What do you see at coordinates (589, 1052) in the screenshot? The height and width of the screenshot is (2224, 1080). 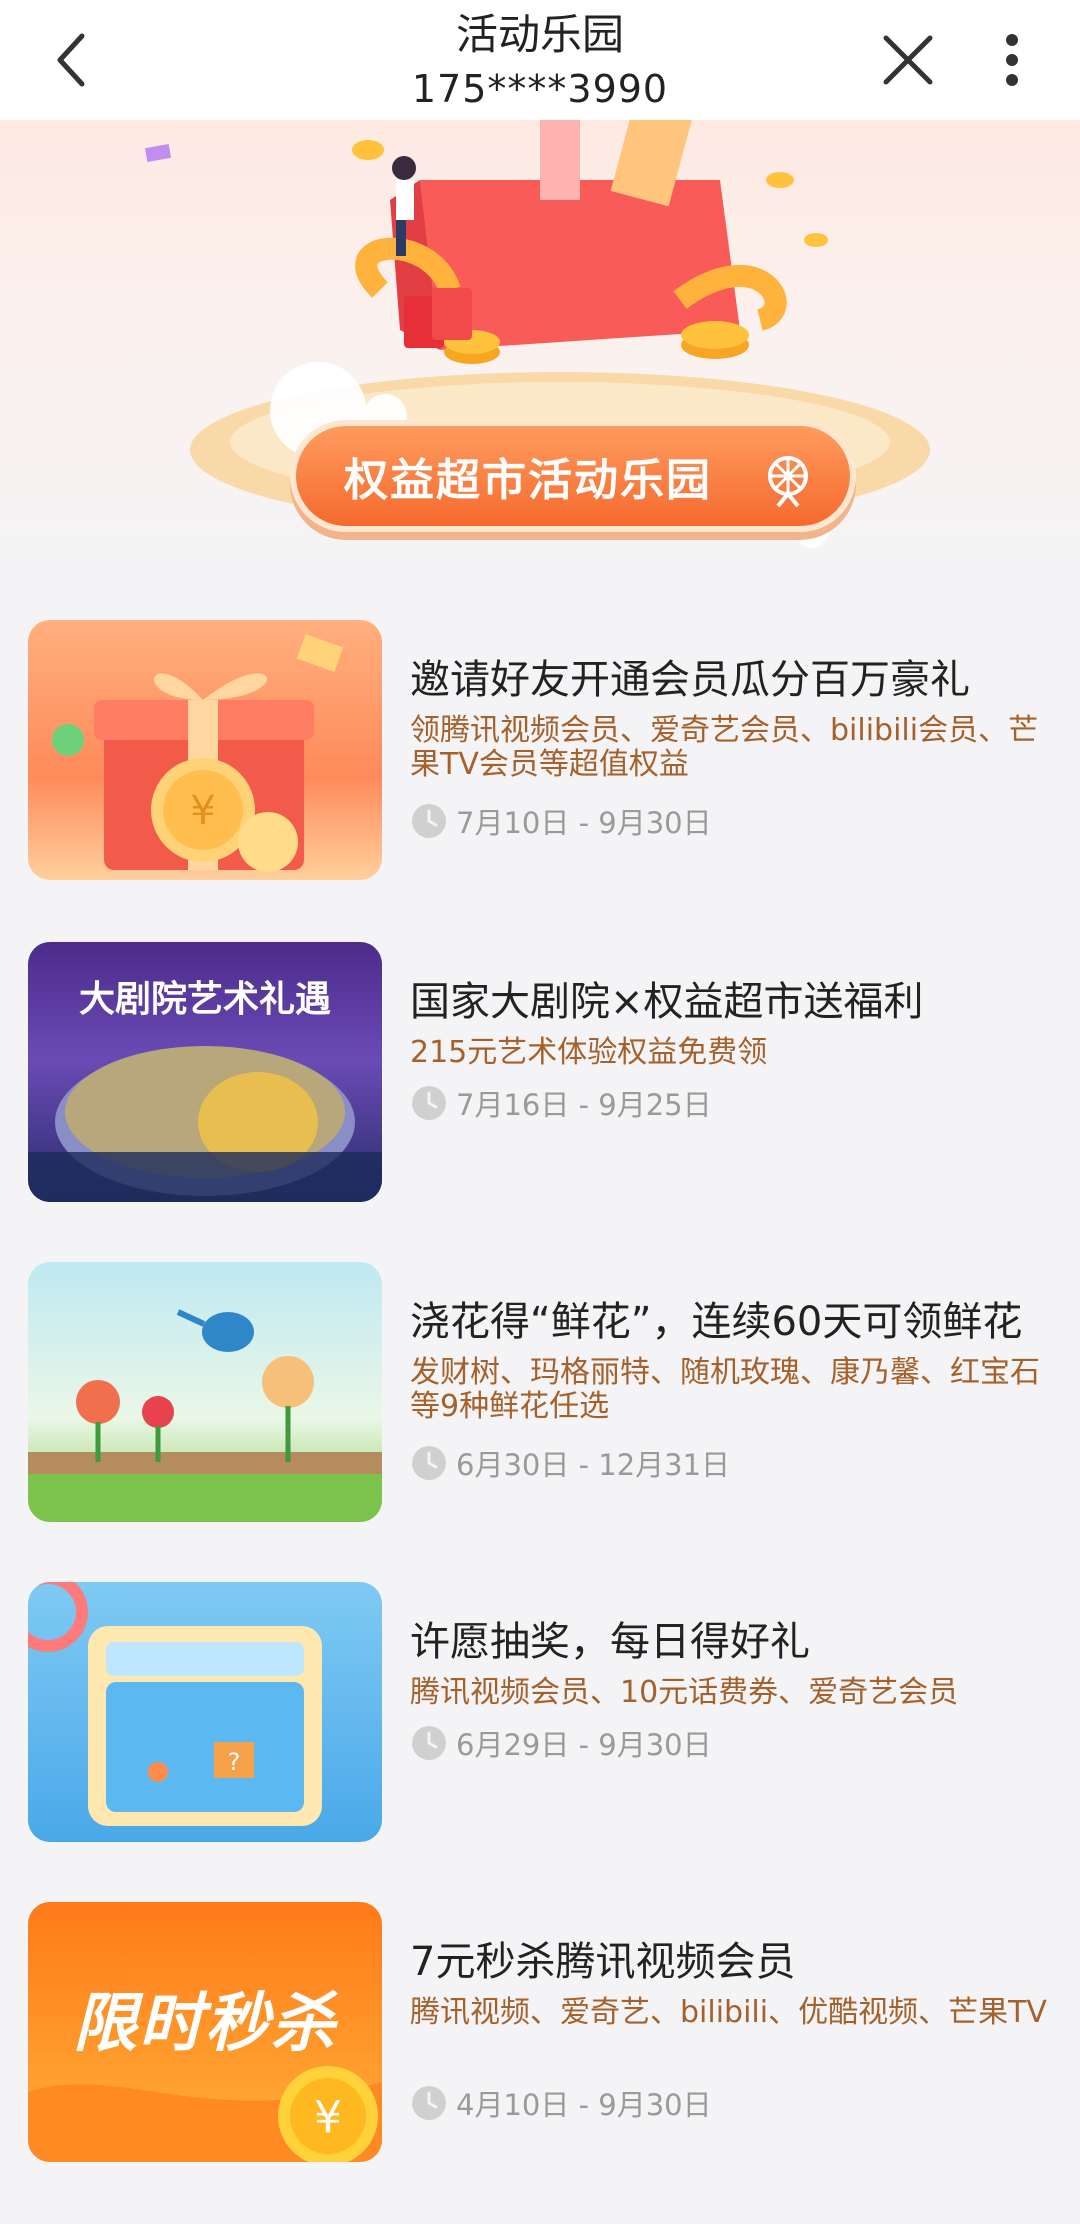 I see `activity-description: 215元艺术体验权益免费领` at bounding box center [589, 1052].